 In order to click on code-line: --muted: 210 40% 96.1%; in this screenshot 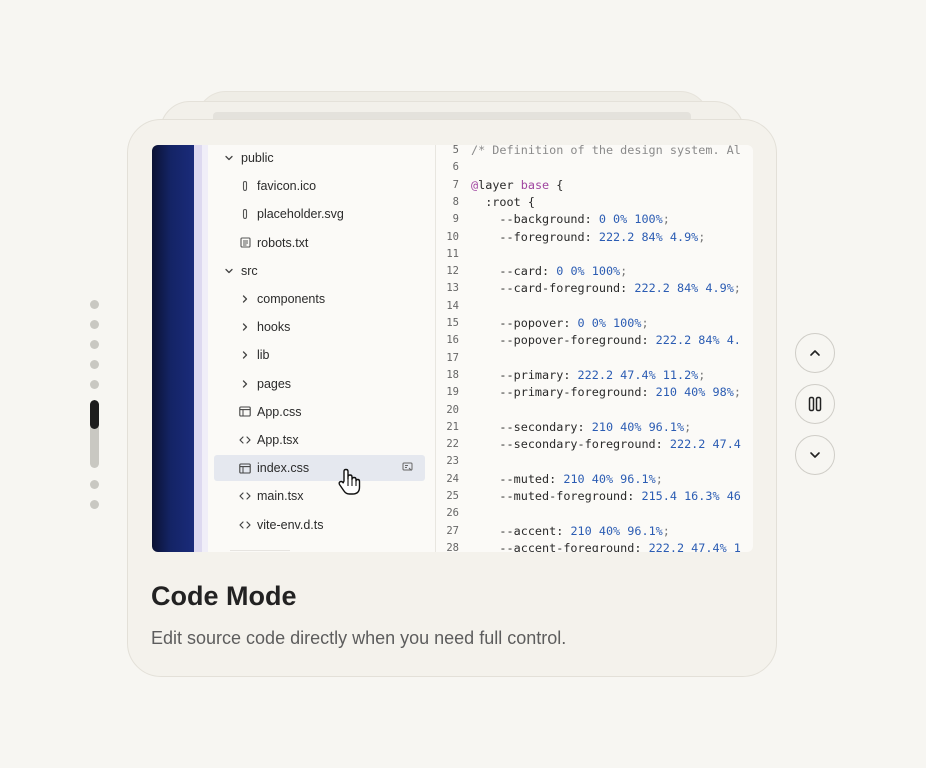, I will do `click(567, 478)`.